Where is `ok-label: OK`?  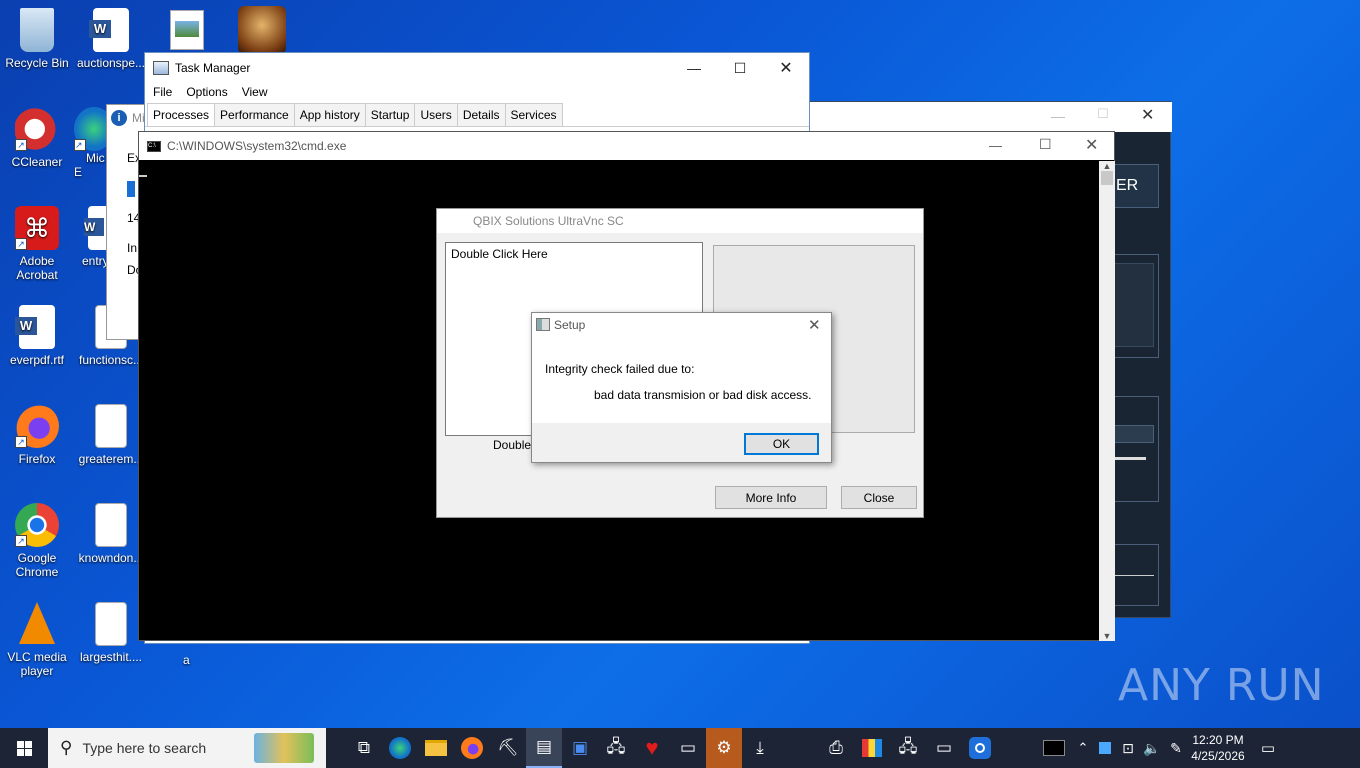 ok-label: OK is located at coordinates (781, 444).